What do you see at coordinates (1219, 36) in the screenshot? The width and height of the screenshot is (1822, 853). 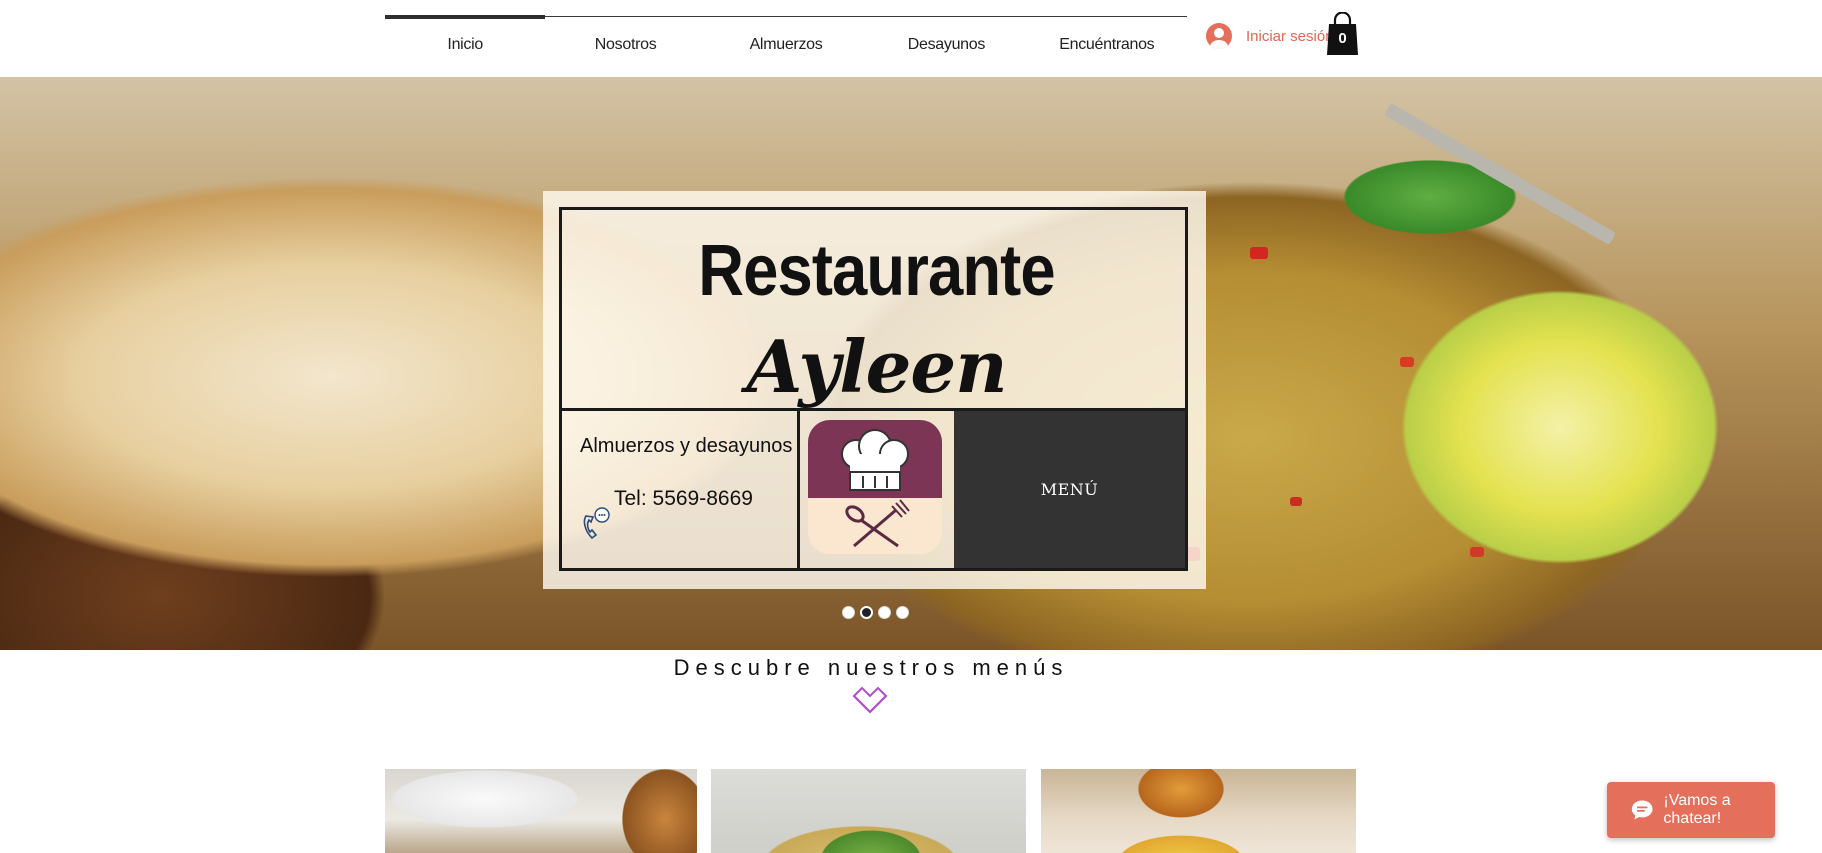 I see `user-avatar-icon` at bounding box center [1219, 36].